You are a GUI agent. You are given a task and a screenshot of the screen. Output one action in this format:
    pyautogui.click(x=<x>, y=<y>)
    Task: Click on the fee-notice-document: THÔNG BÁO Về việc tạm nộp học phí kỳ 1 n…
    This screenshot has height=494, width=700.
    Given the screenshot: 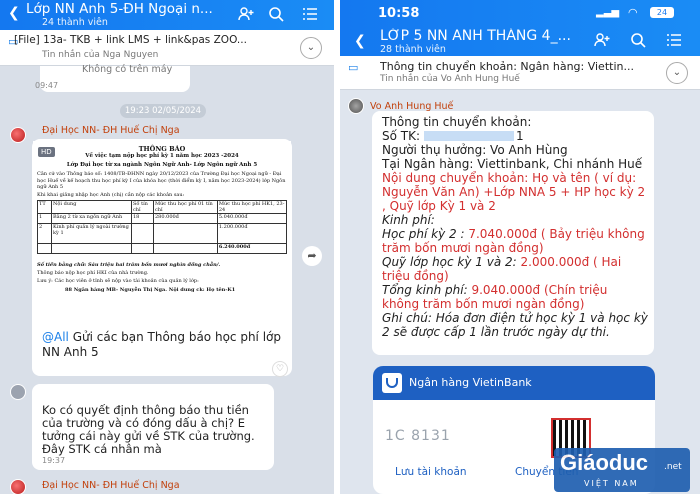 What is the action you would take?
    pyautogui.click(x=162, y=230)
    